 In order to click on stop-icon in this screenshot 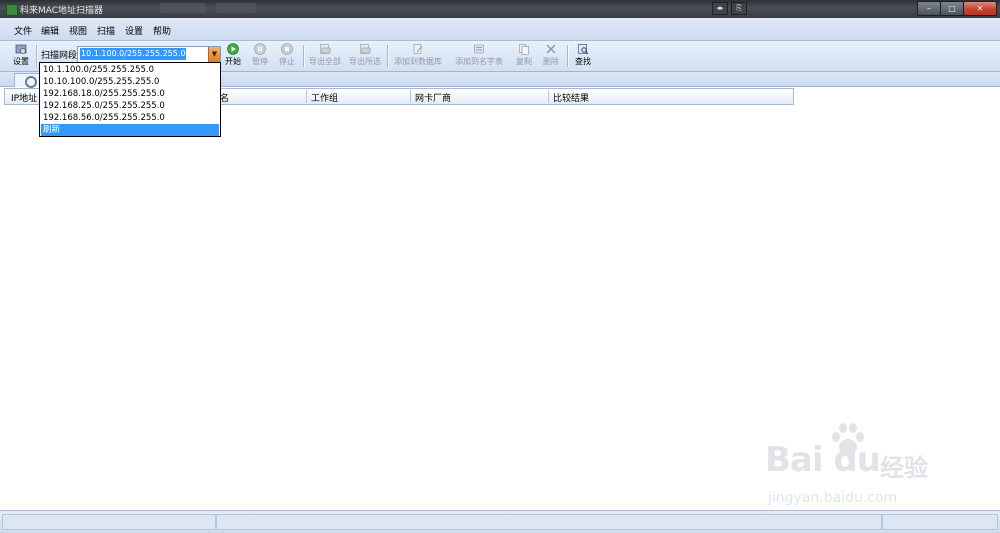, I will do `click(287, 49)`.